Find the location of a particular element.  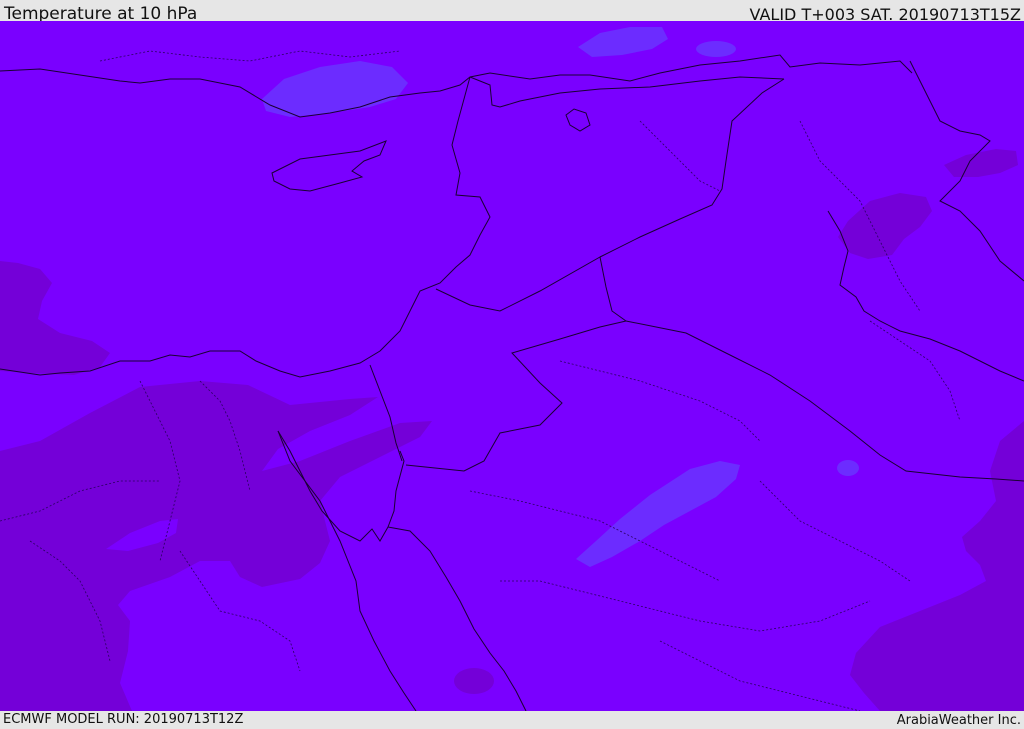

warm-region-sudan is located at coordinates (474, 681).